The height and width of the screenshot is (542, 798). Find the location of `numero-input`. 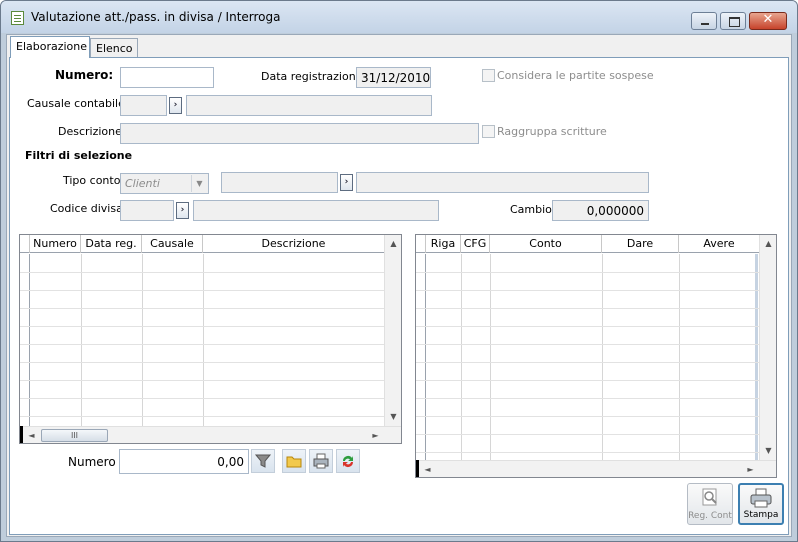

numero-input is located at coordinates (167, 77).